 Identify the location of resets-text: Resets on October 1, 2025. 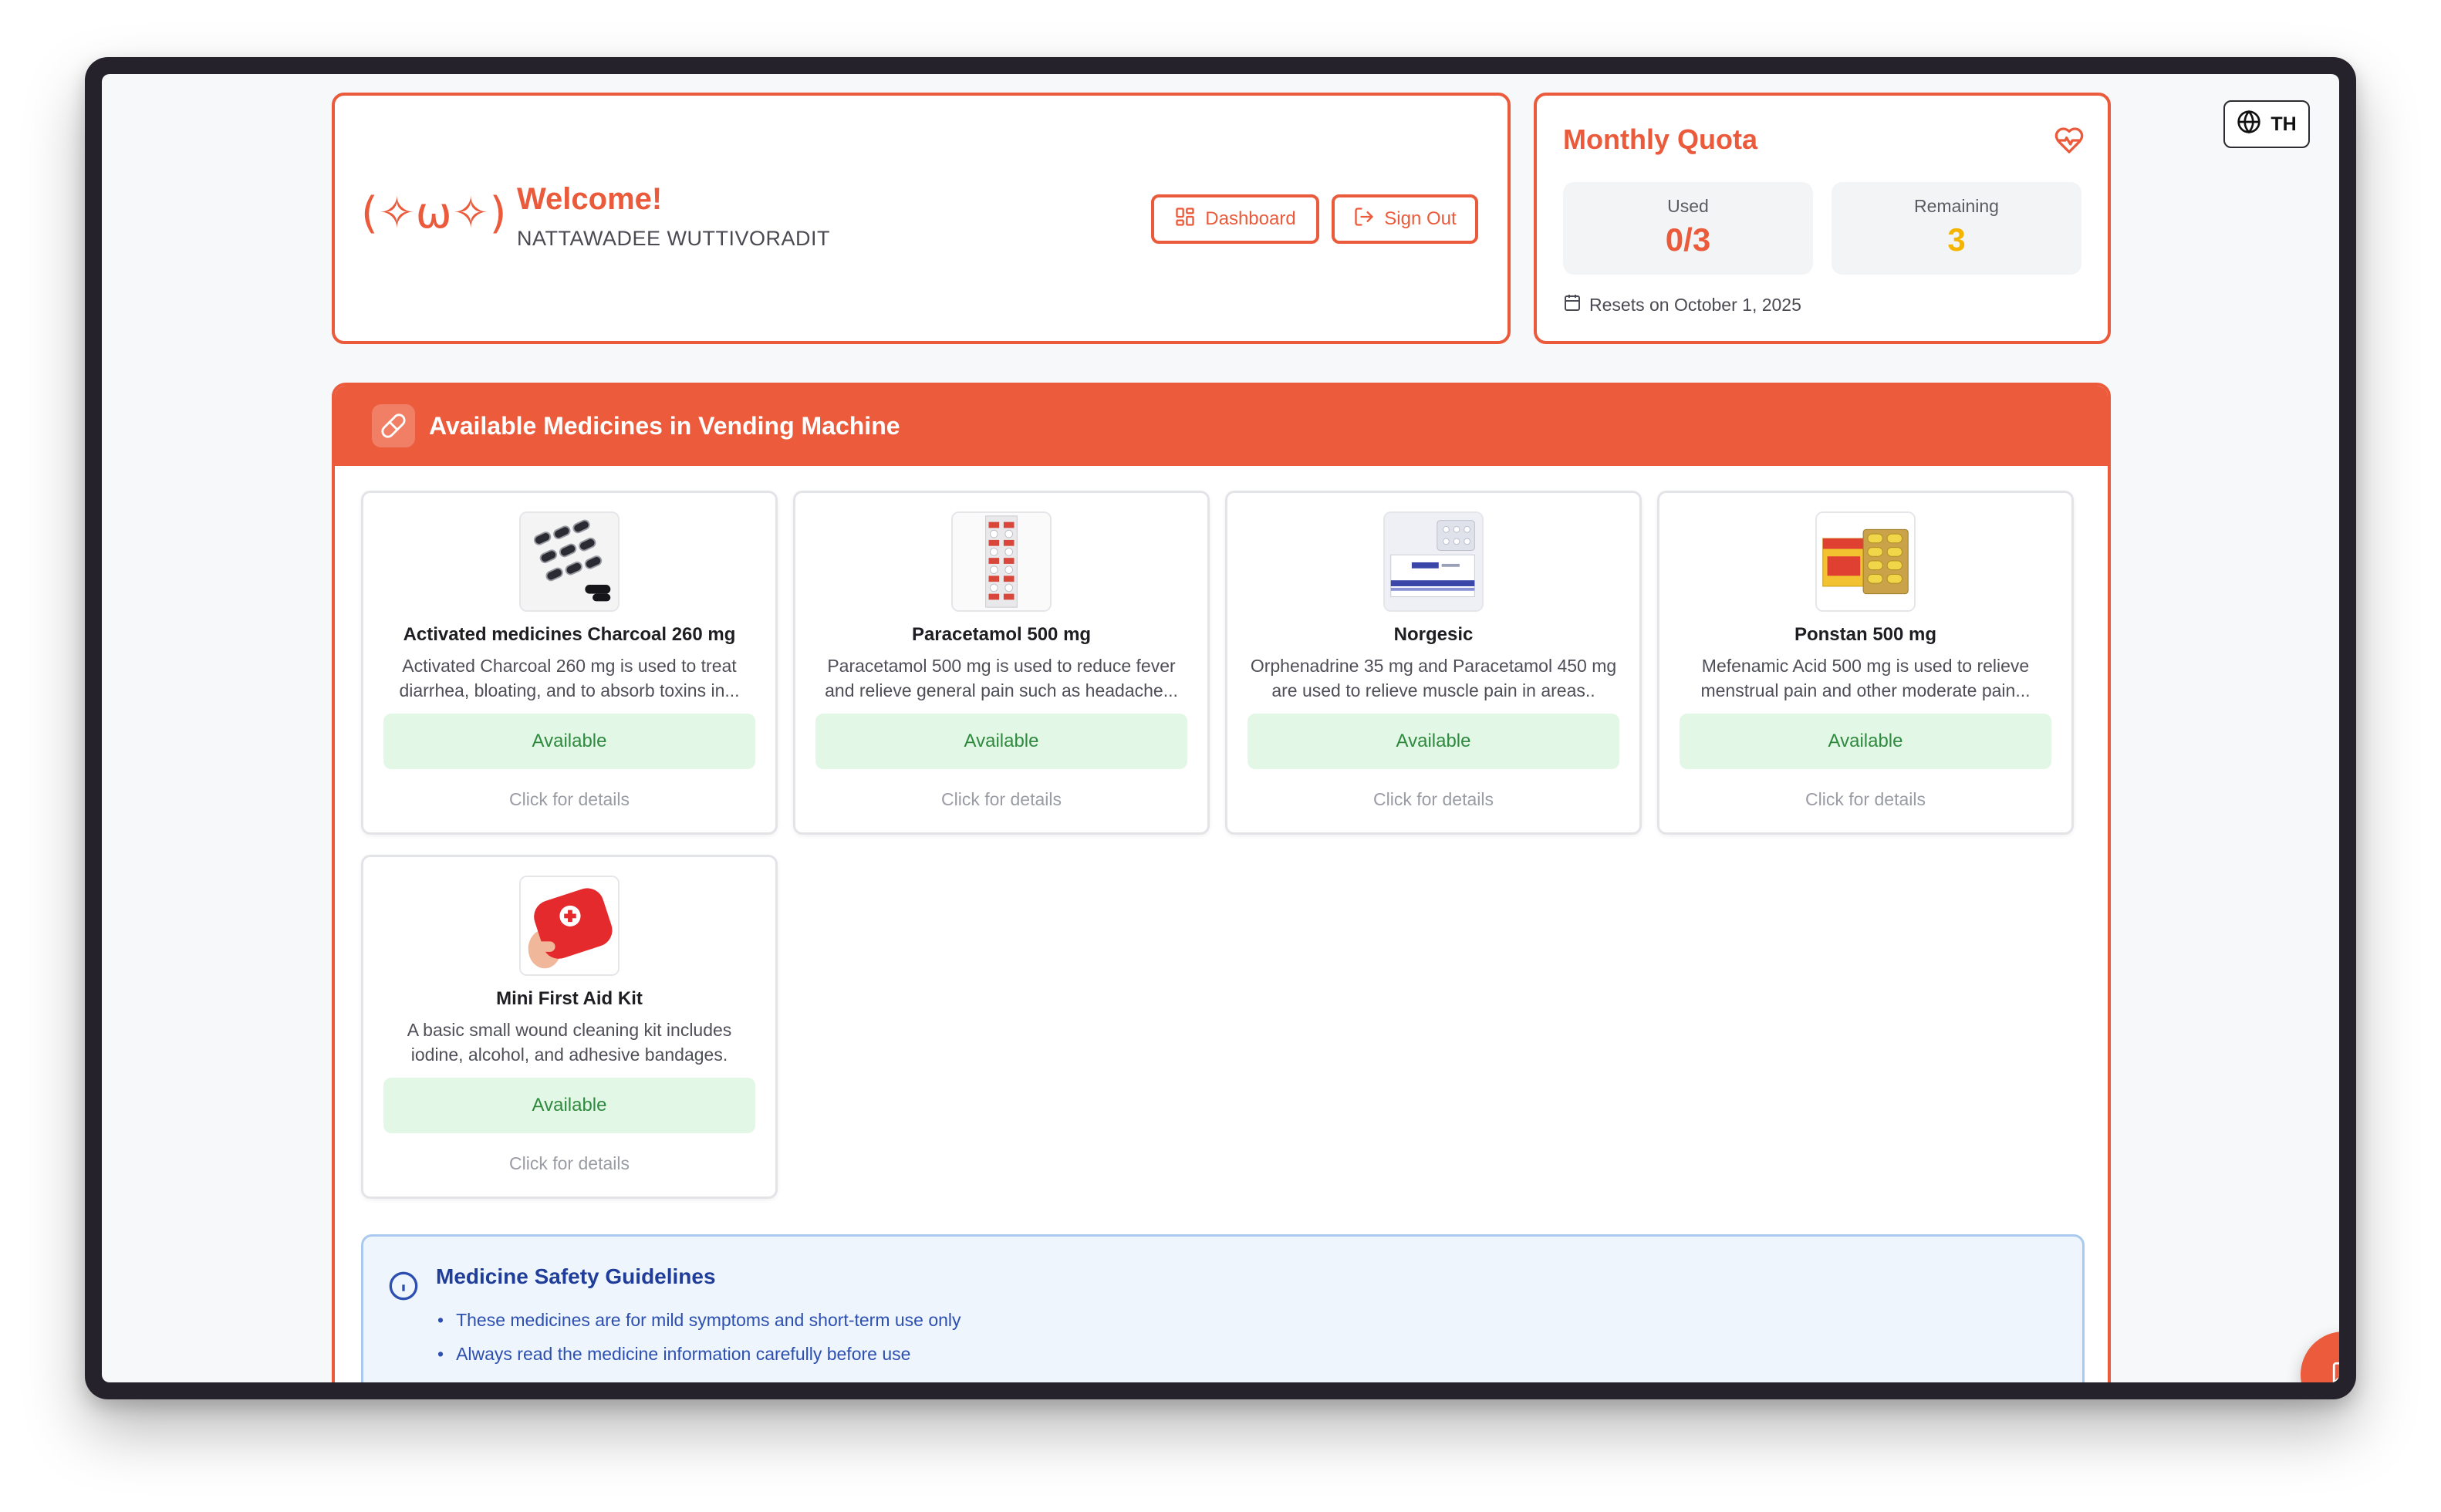
(1695, 304).